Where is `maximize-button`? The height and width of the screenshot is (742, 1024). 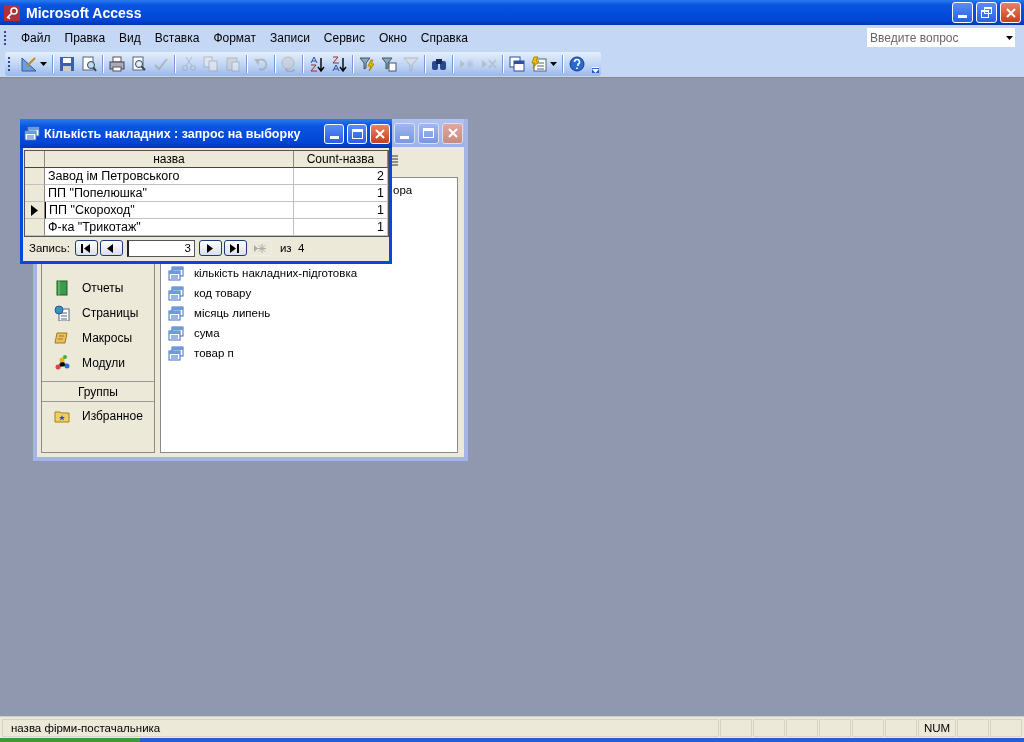 maximize-button is located at coordinates (428, 133).